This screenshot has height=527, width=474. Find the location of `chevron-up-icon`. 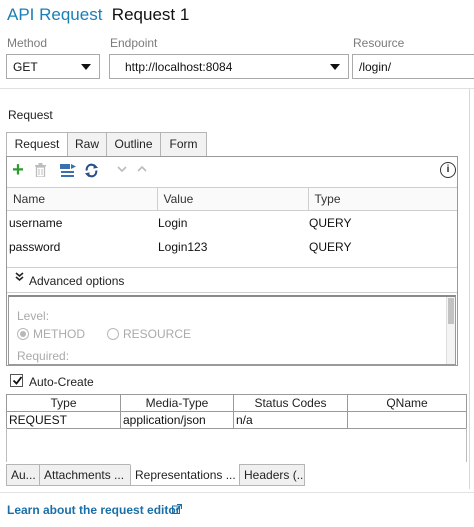

chevron-up-icon is located at coordinates (142, 171).